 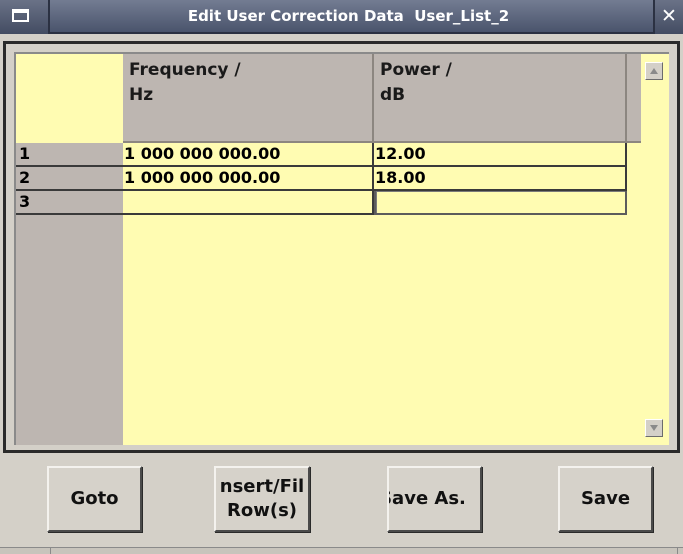 I want to click on title-bar: Edit User Correction Data User_List_2 ✕, so click(x=341, y=17).